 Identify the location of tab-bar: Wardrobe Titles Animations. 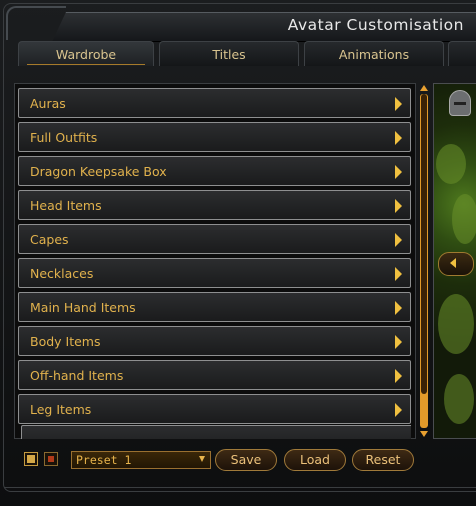
(245, 54).